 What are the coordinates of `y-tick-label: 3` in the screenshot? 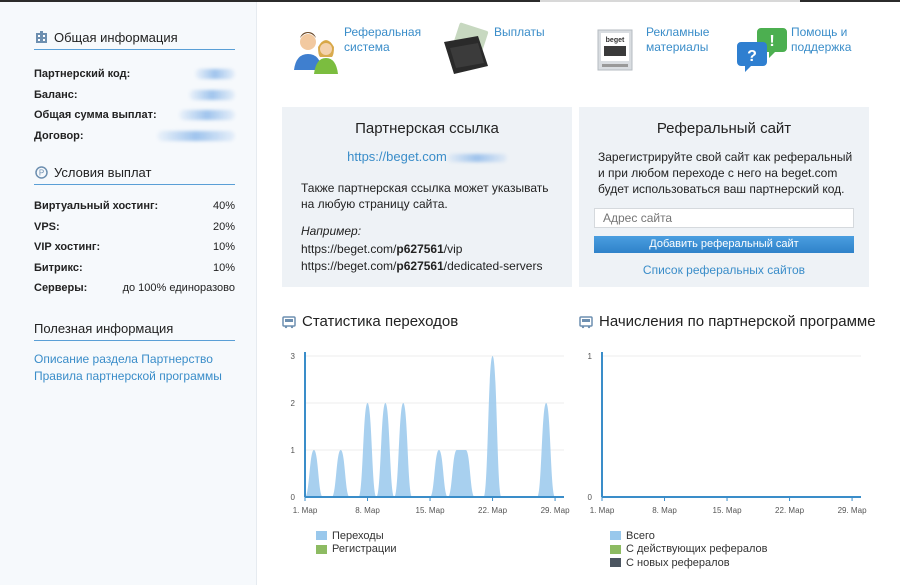 It's located at (293, 356).